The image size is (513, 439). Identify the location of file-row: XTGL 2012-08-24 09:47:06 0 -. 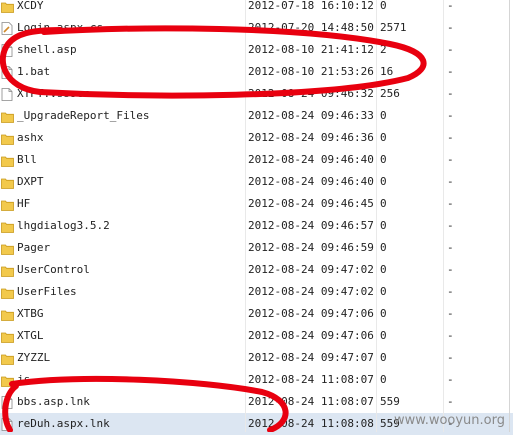
(256, 336).